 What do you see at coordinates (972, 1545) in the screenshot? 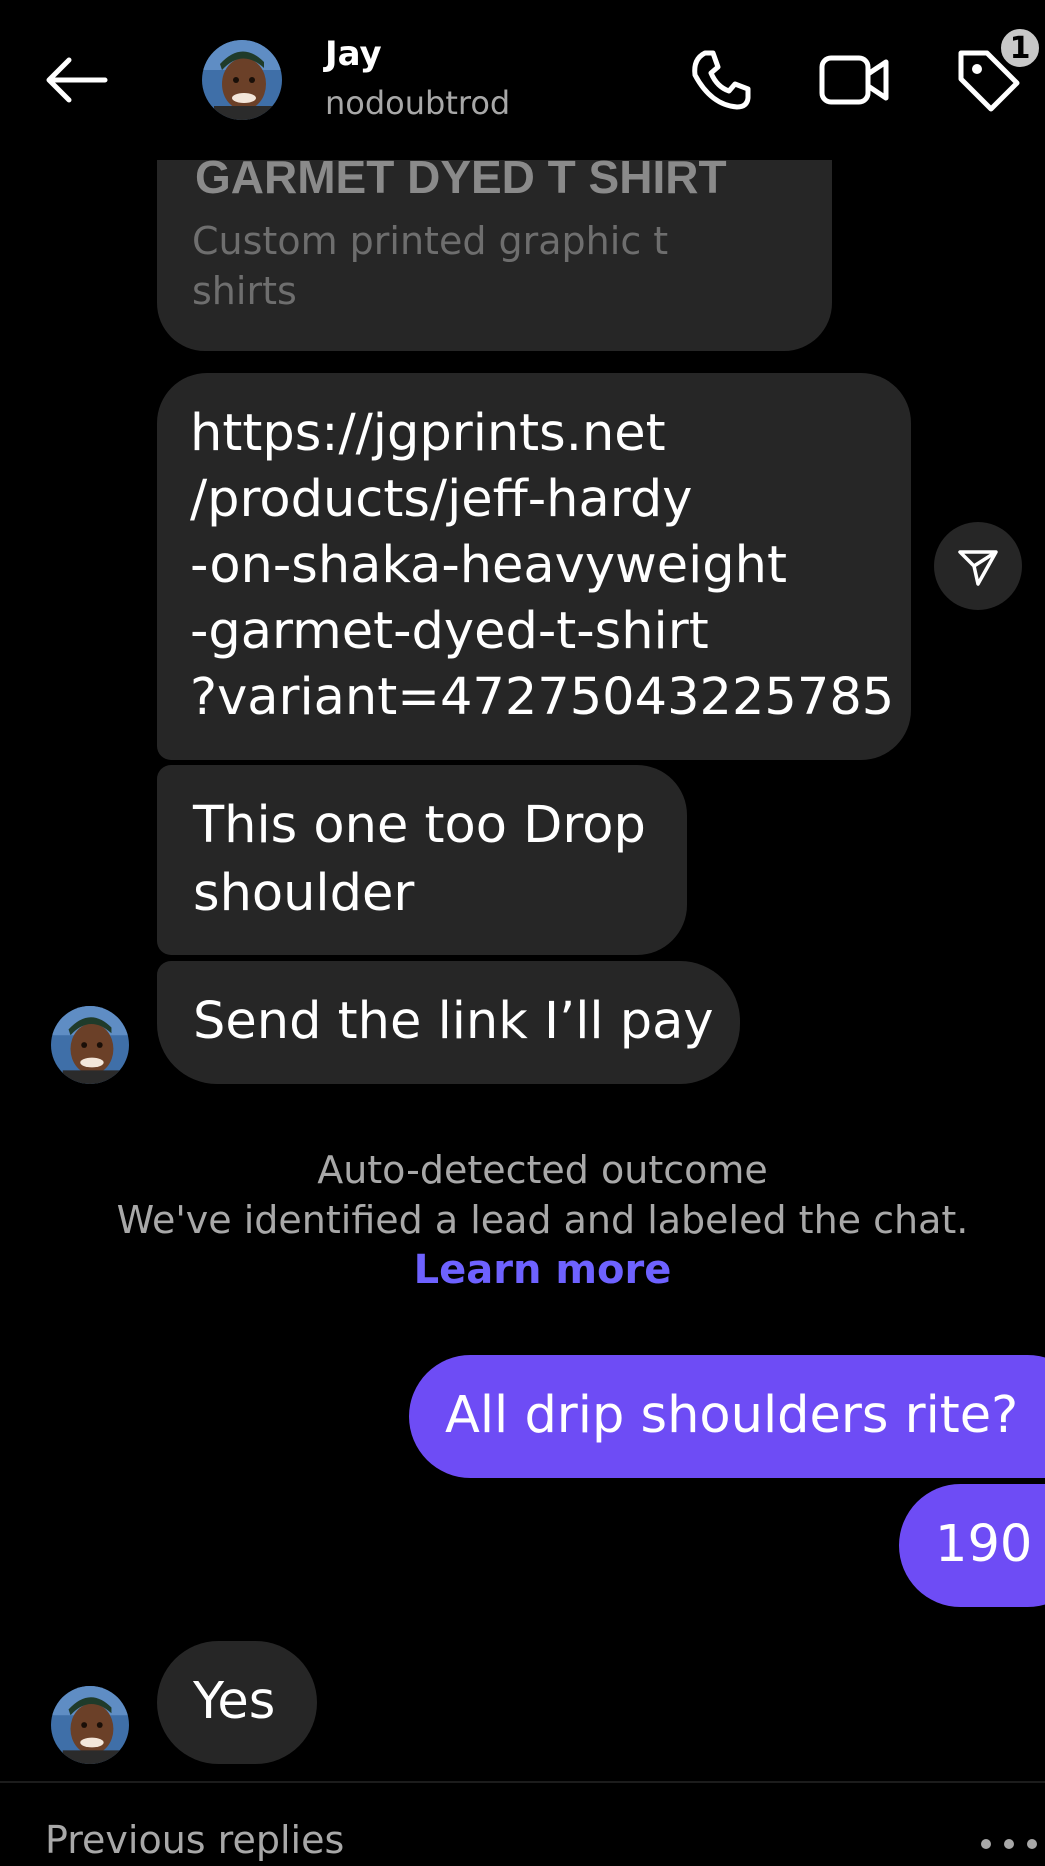
I see `message-price: 190` at bounding box center [972, 1545].